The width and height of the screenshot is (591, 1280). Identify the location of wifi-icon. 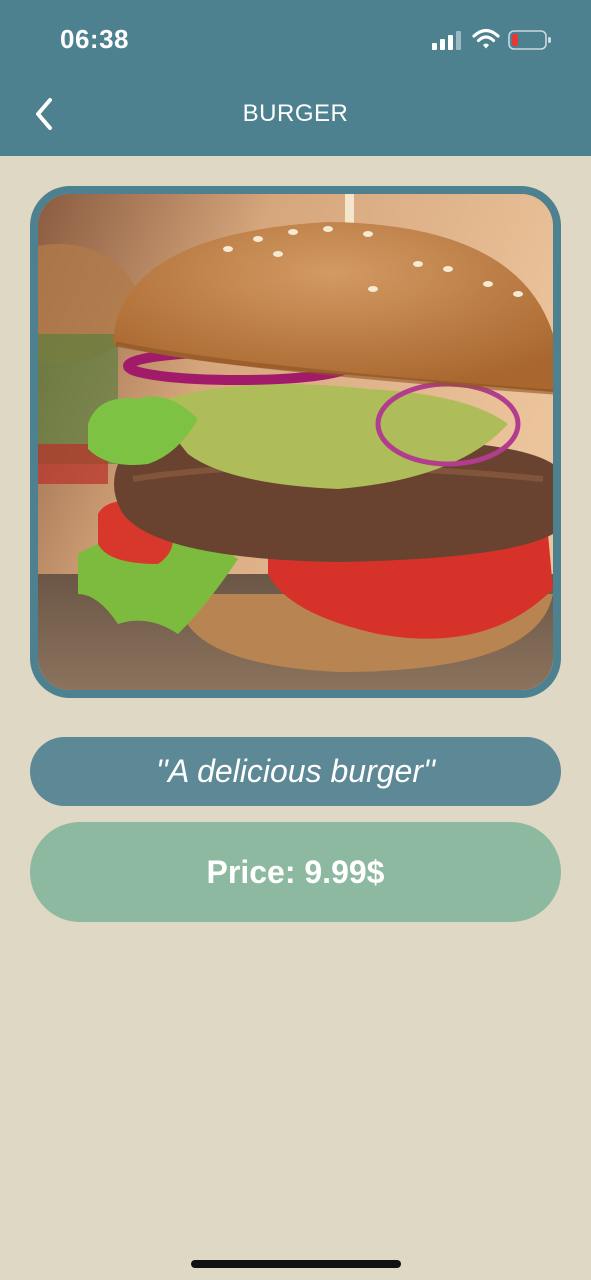
(486, 38).